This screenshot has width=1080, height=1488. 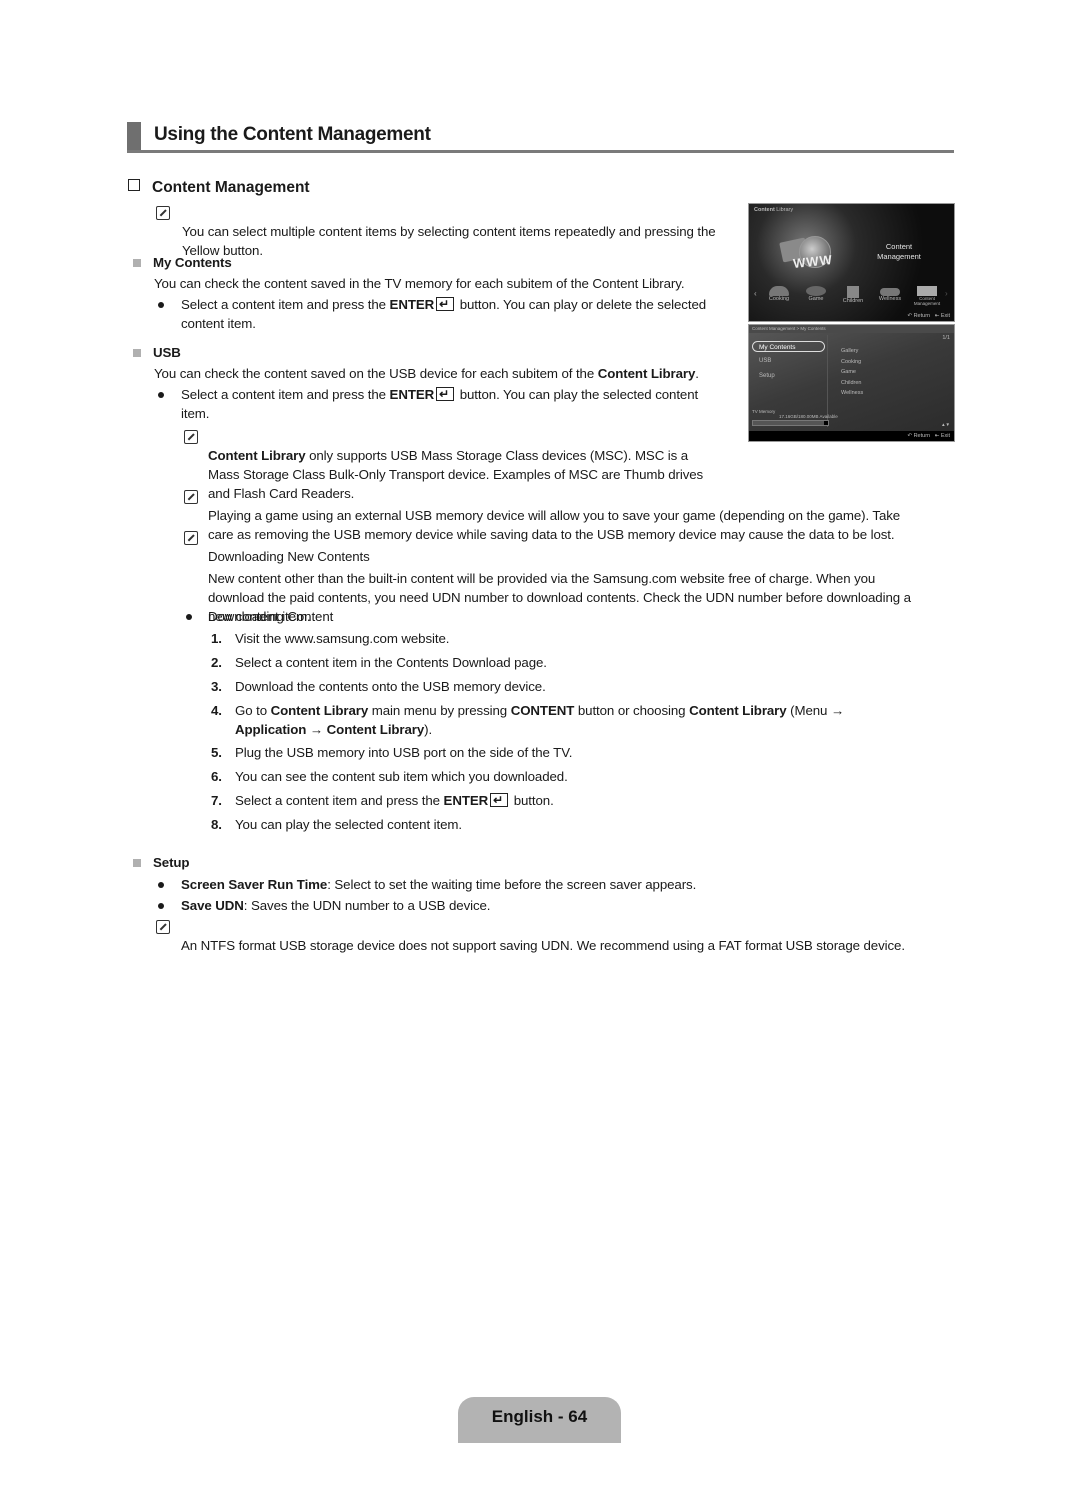 What do you see at coordinates (289, 556) in the screenshot?
I see `note-title: Downloading New Contents` at bounding box center [289, 556].